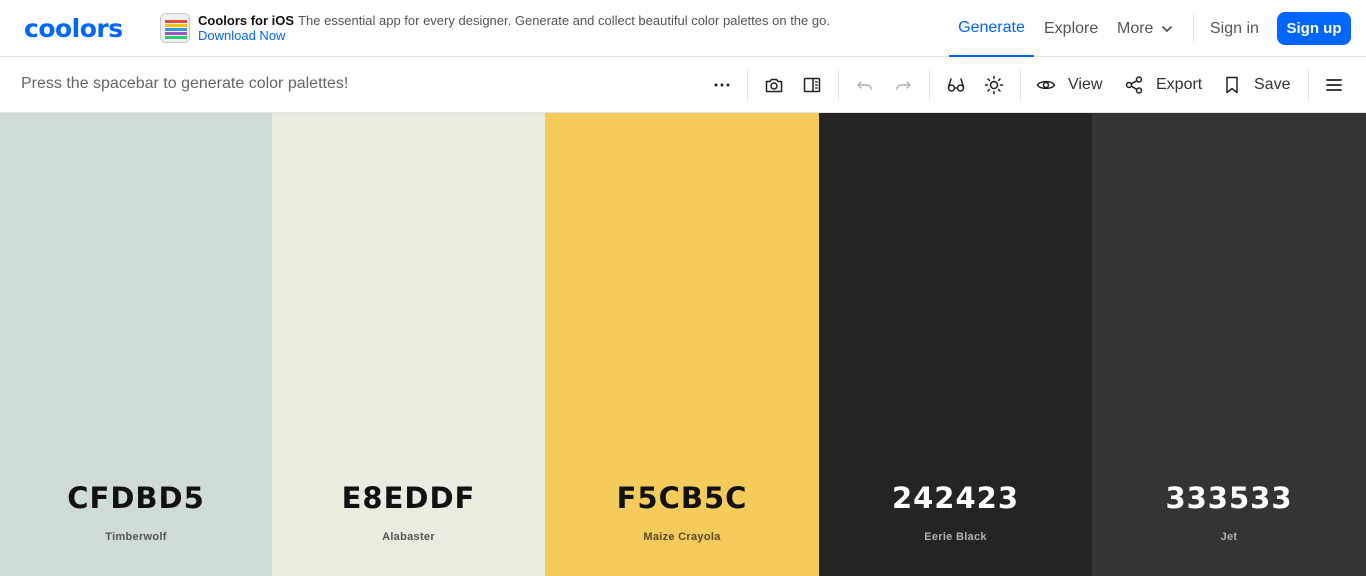 The image size is (1366, 576). Describe the element at coordinates (1229, 537) in the screenshot. I see `color-name: Jet` at that location.